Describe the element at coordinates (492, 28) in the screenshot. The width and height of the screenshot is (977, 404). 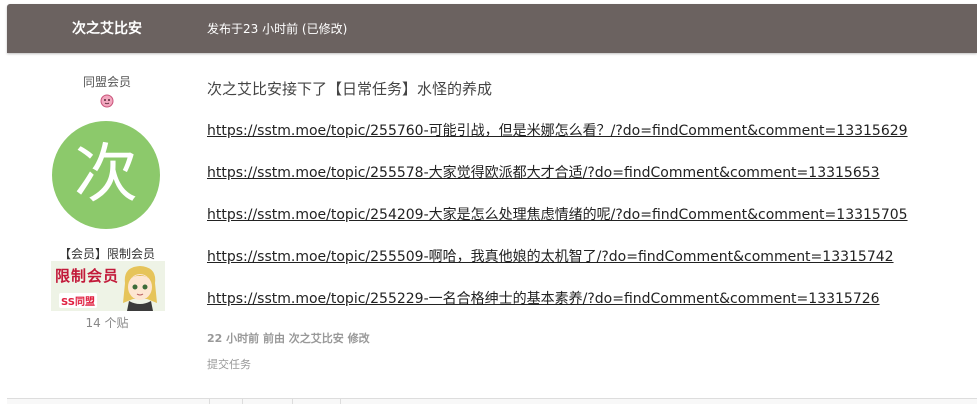
I see `post-header: 次之艾比安 发布于23 小时前 (已修改)` at that location.